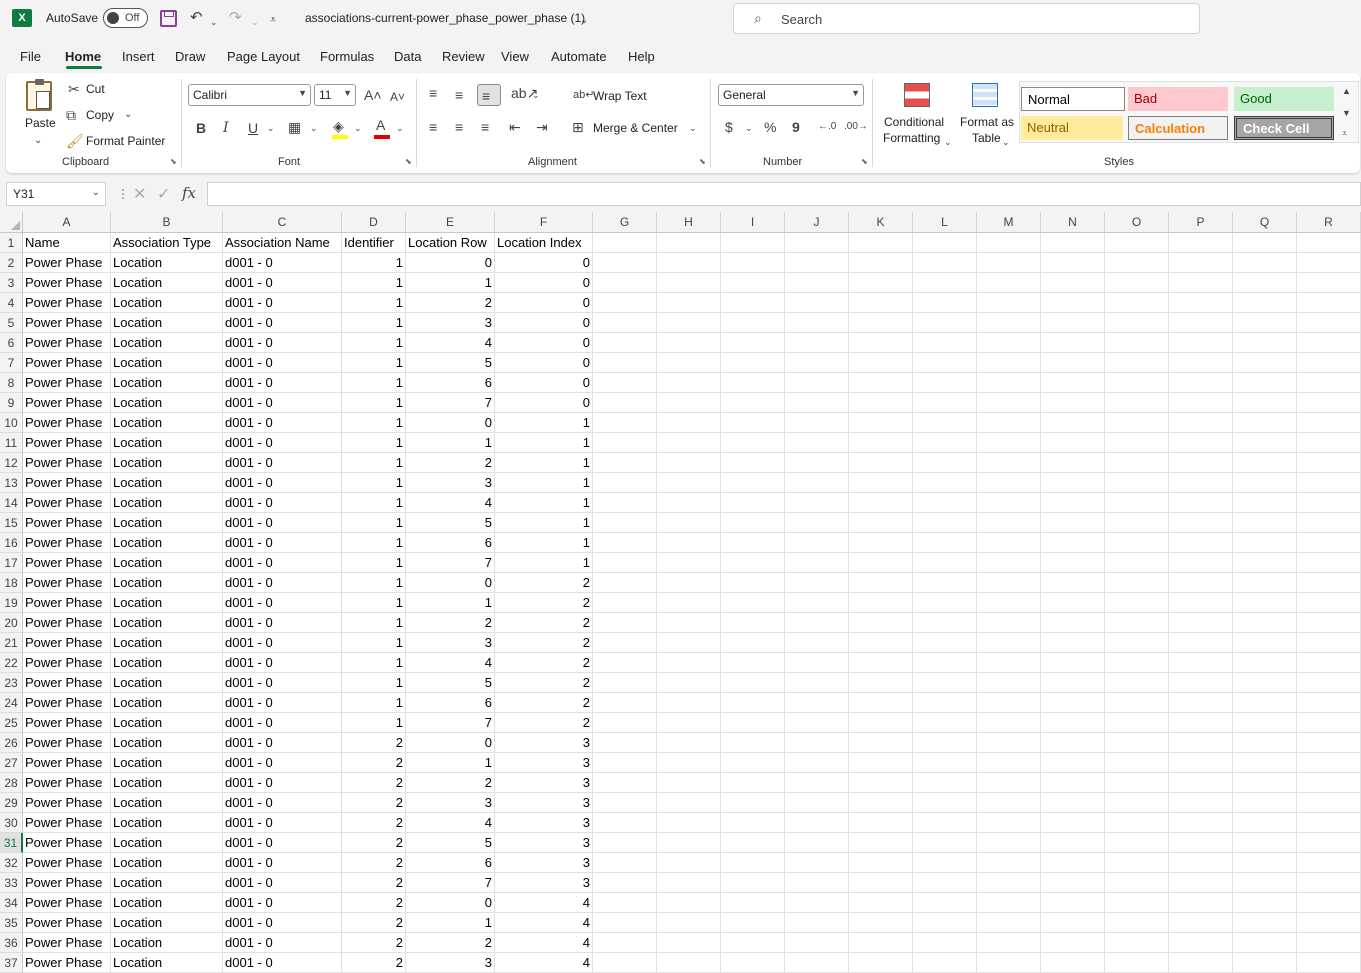  What do you see at coordinates (1009, 243) in the screenshot?
I see `cell-m1` at bounding box center [1009, 243].